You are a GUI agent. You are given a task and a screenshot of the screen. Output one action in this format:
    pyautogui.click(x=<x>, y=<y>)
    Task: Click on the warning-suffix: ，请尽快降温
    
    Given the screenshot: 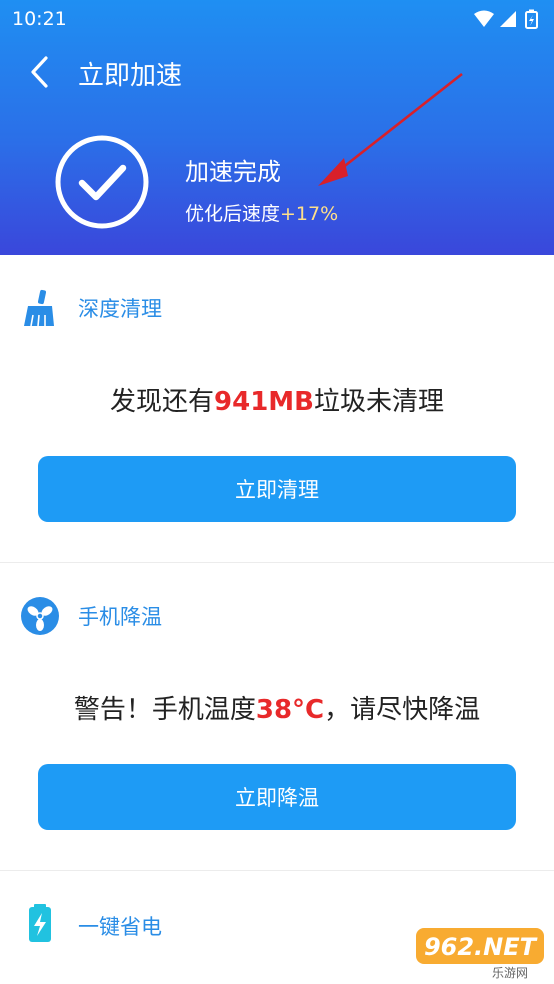 What is the action you would take?
    pyautogui.click(x=402, y=710)
    